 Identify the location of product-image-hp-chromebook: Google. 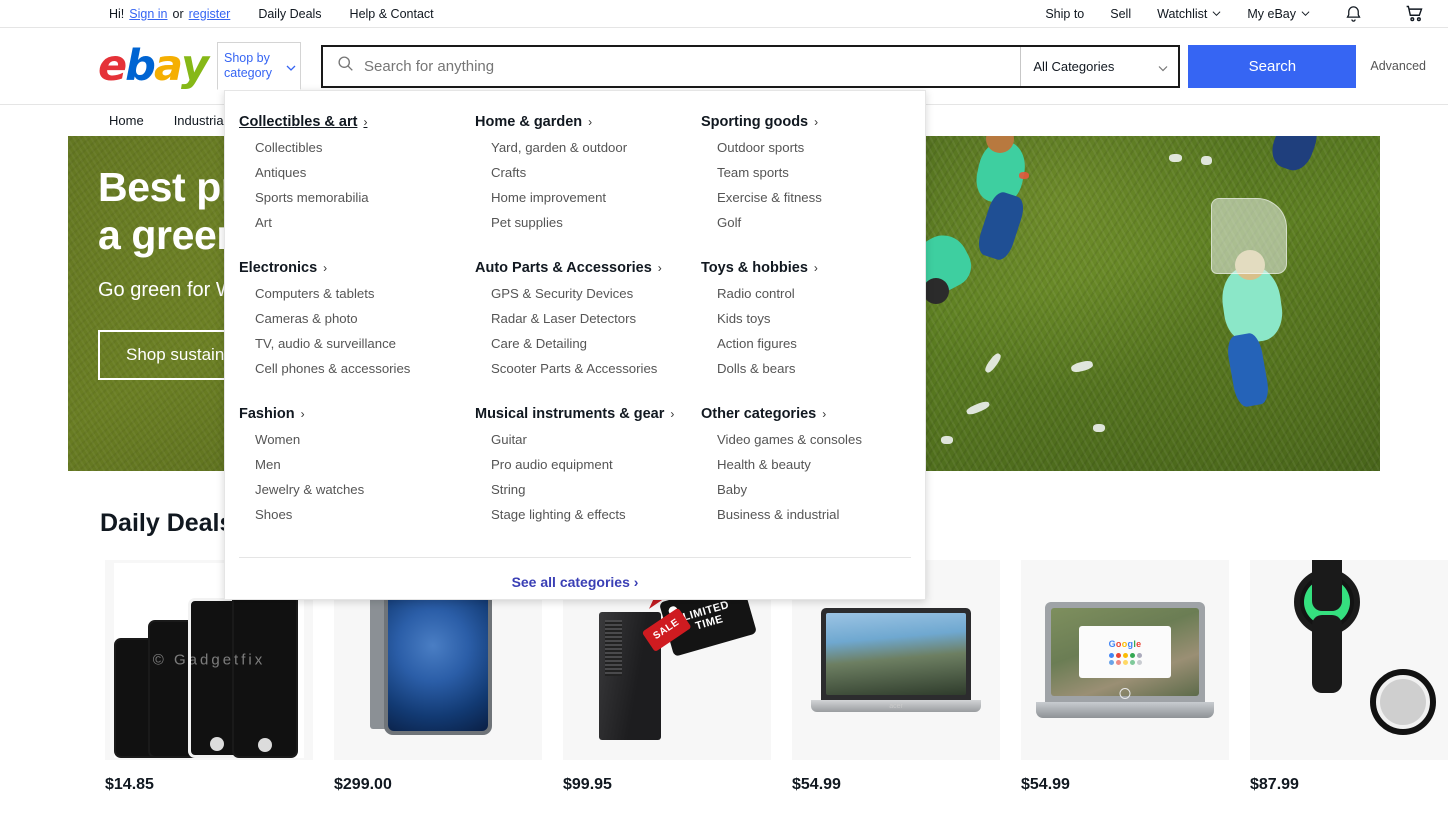
(1125, 660).